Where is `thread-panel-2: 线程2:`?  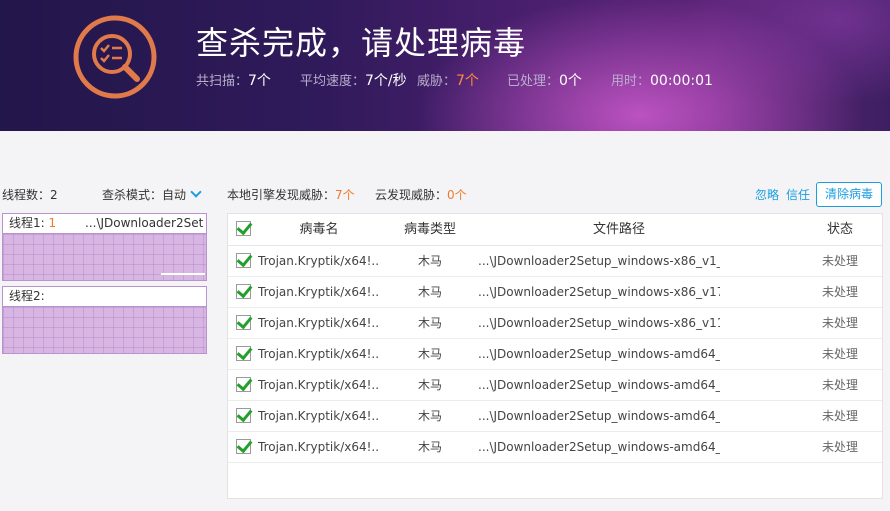
thread-panel-2: 线程2: is located at coordinates (104, 320).